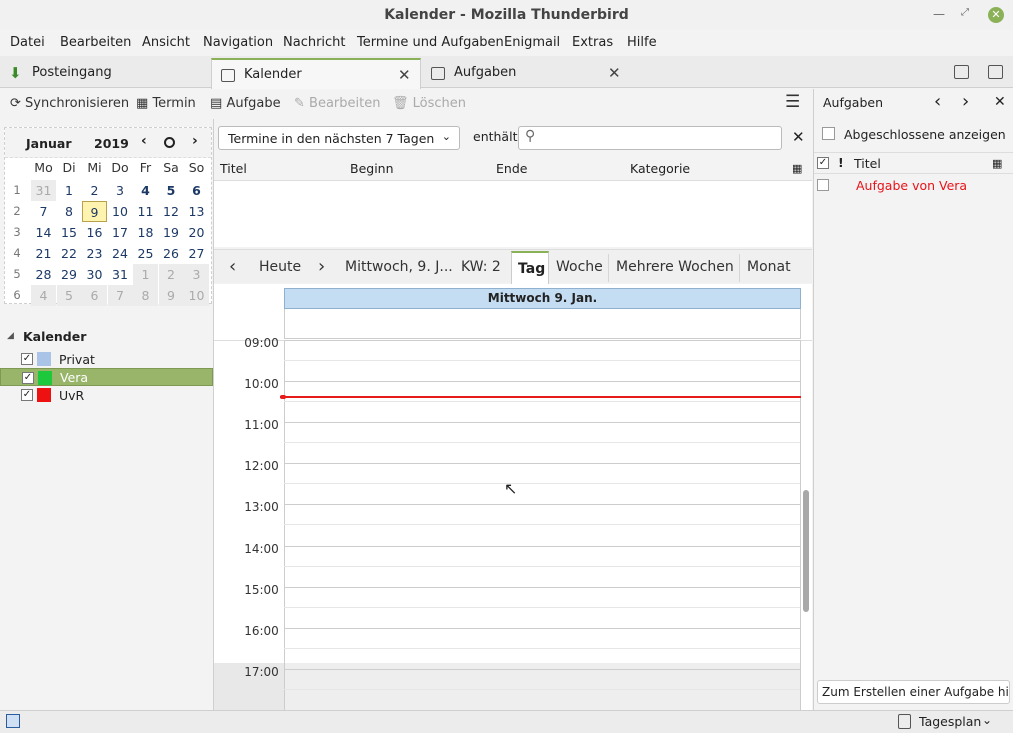 The width and height of the screenshot is (1013, 733). Describe the element at coordinates (69, 103) in the screenshot. I see `sync-button: ⟳ Synchronisieren` at that location.